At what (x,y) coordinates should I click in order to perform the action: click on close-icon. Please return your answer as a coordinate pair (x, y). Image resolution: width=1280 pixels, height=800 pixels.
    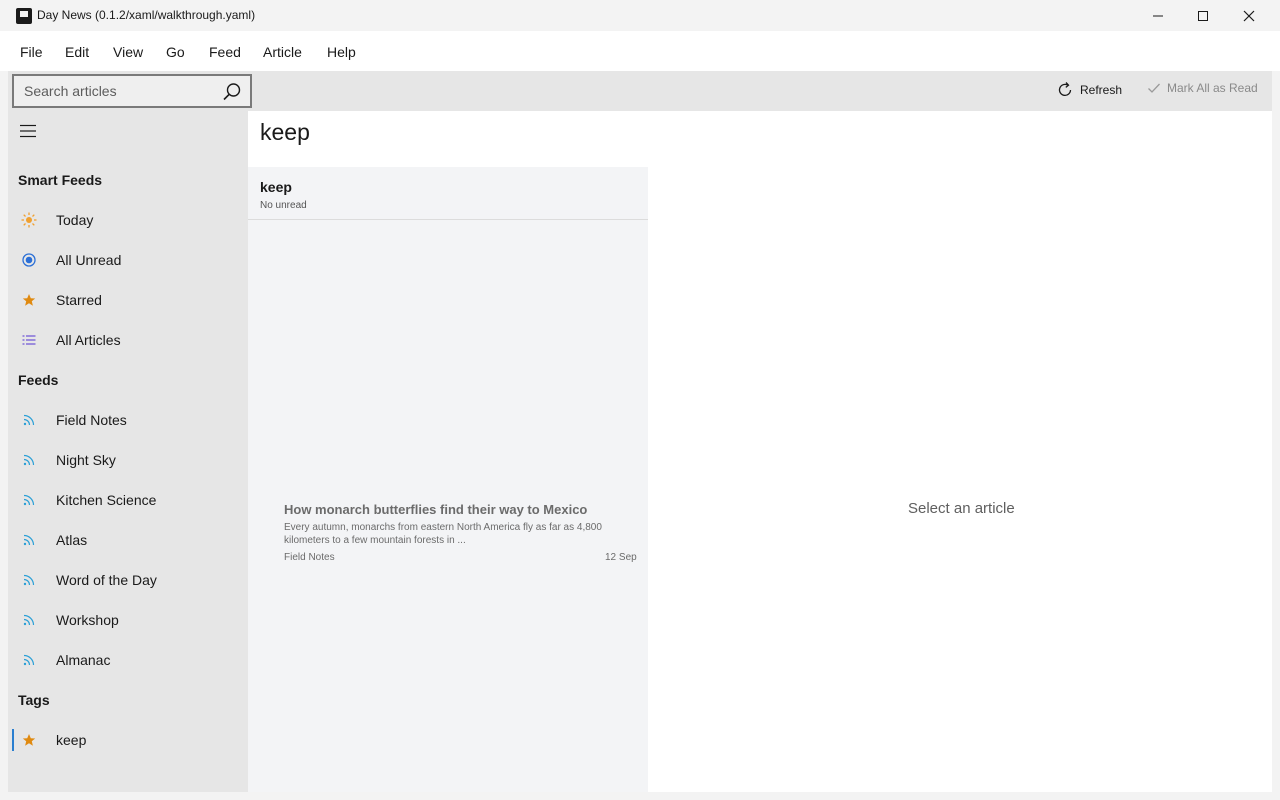
    Looking at the image, I should click on (1249, 15).